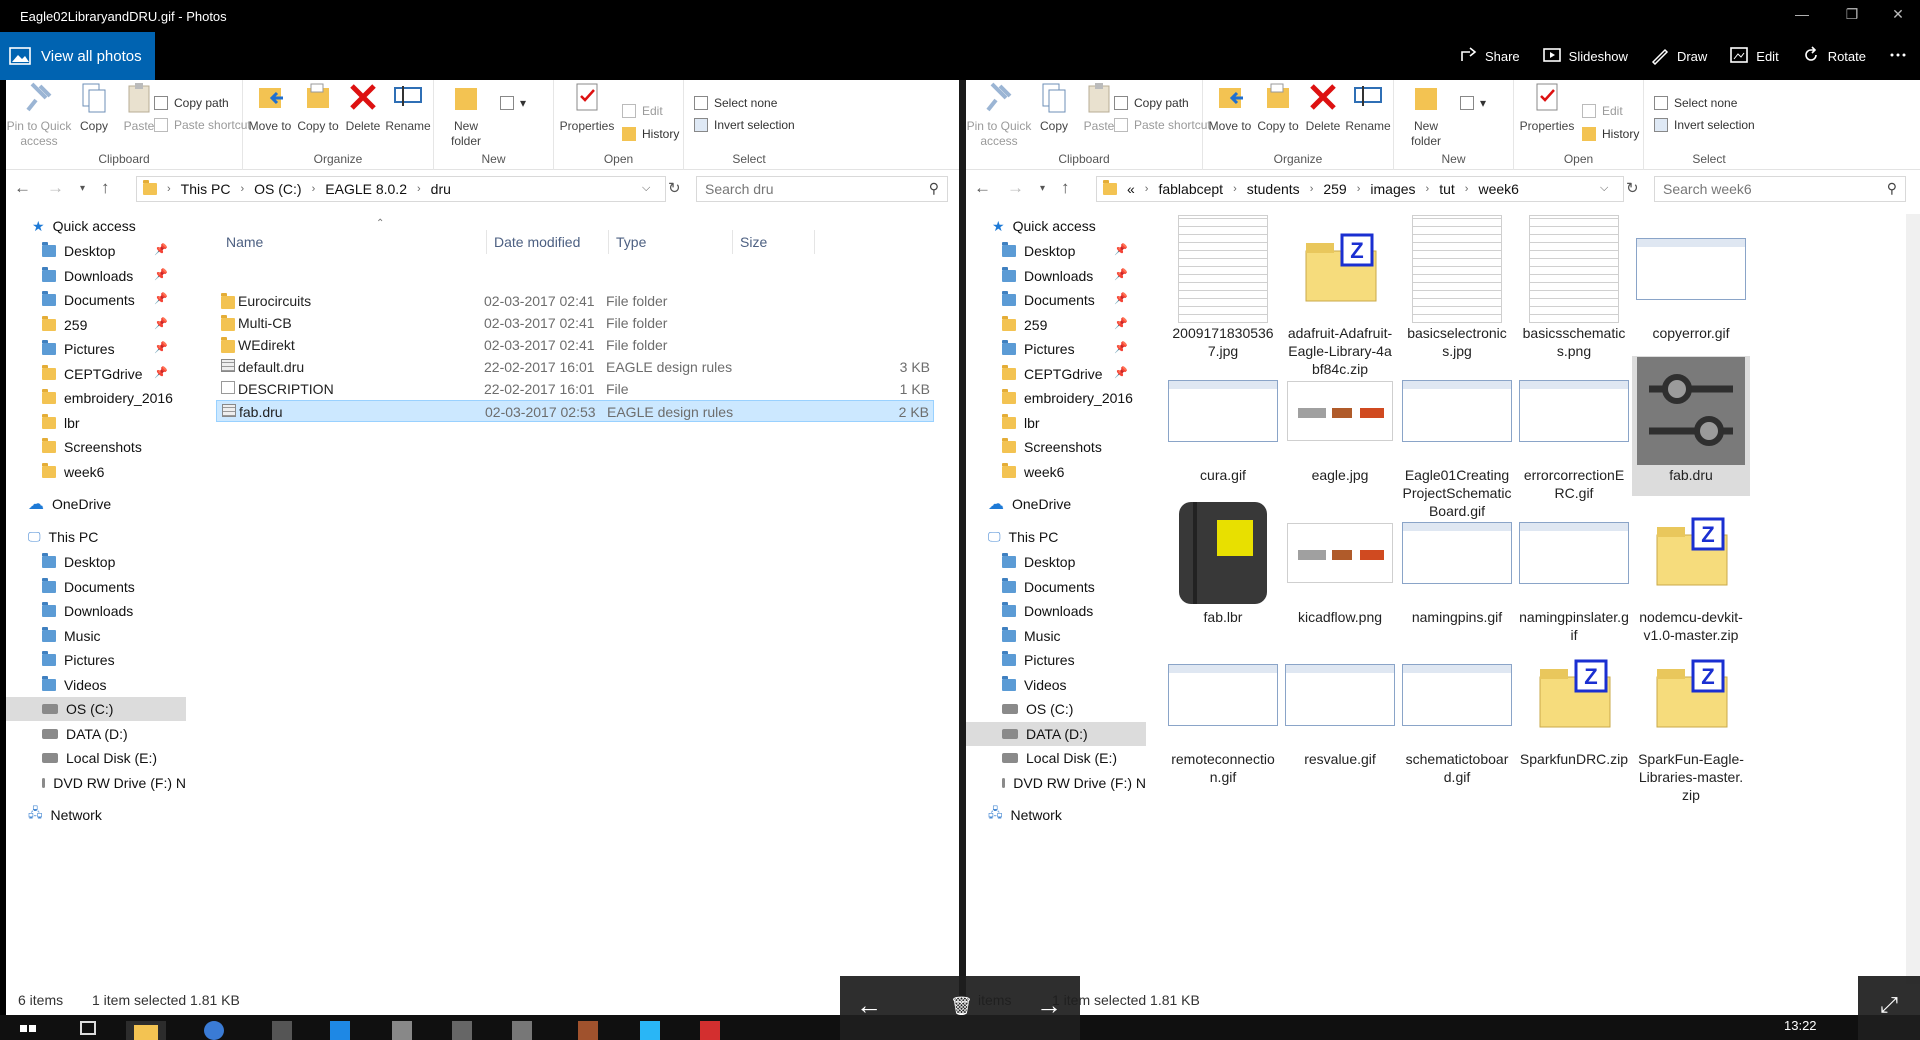  Describe the element at coordinates (244, 242) in the screenshot. I see `column-name: Name` at that location.